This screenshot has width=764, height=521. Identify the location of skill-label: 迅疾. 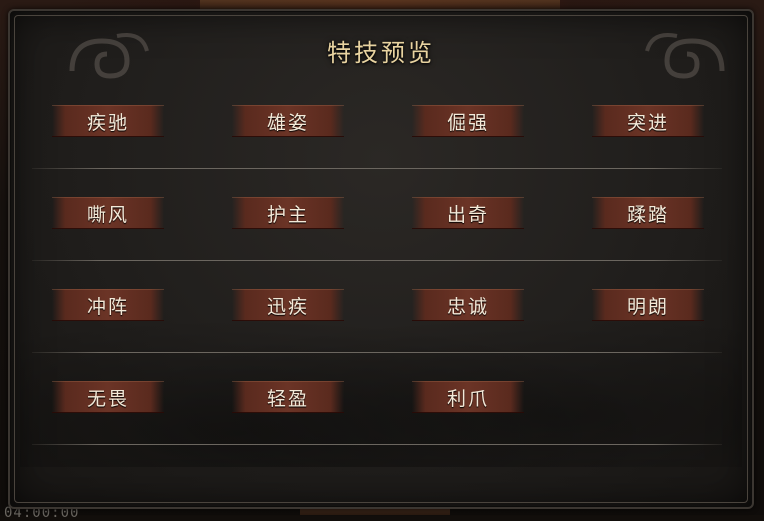
(287, 306).